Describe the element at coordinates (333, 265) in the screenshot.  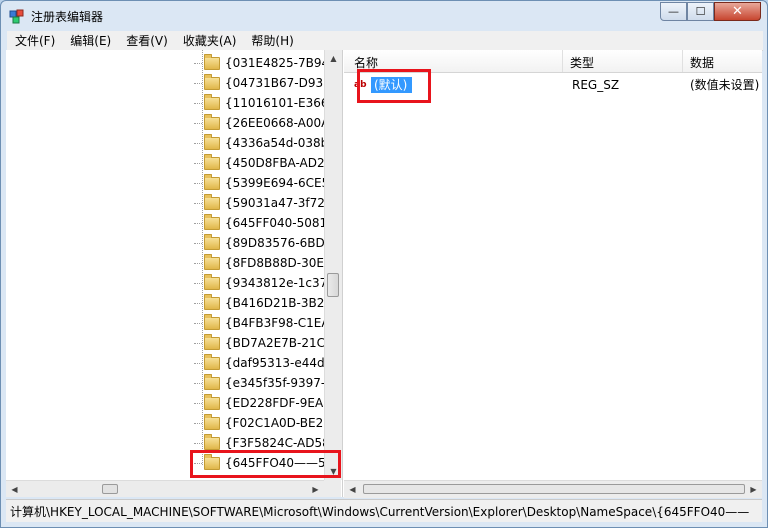
I see `tree-vertical-scrollbar: ▲ ▼` at that location.